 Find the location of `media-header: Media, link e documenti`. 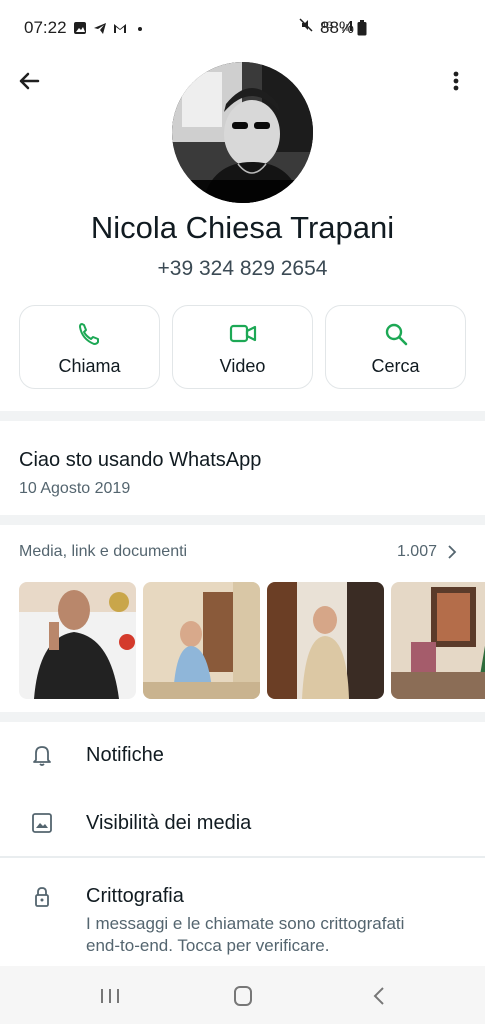

media-header: Media, link e documenti is located at coordinates (103, 552).